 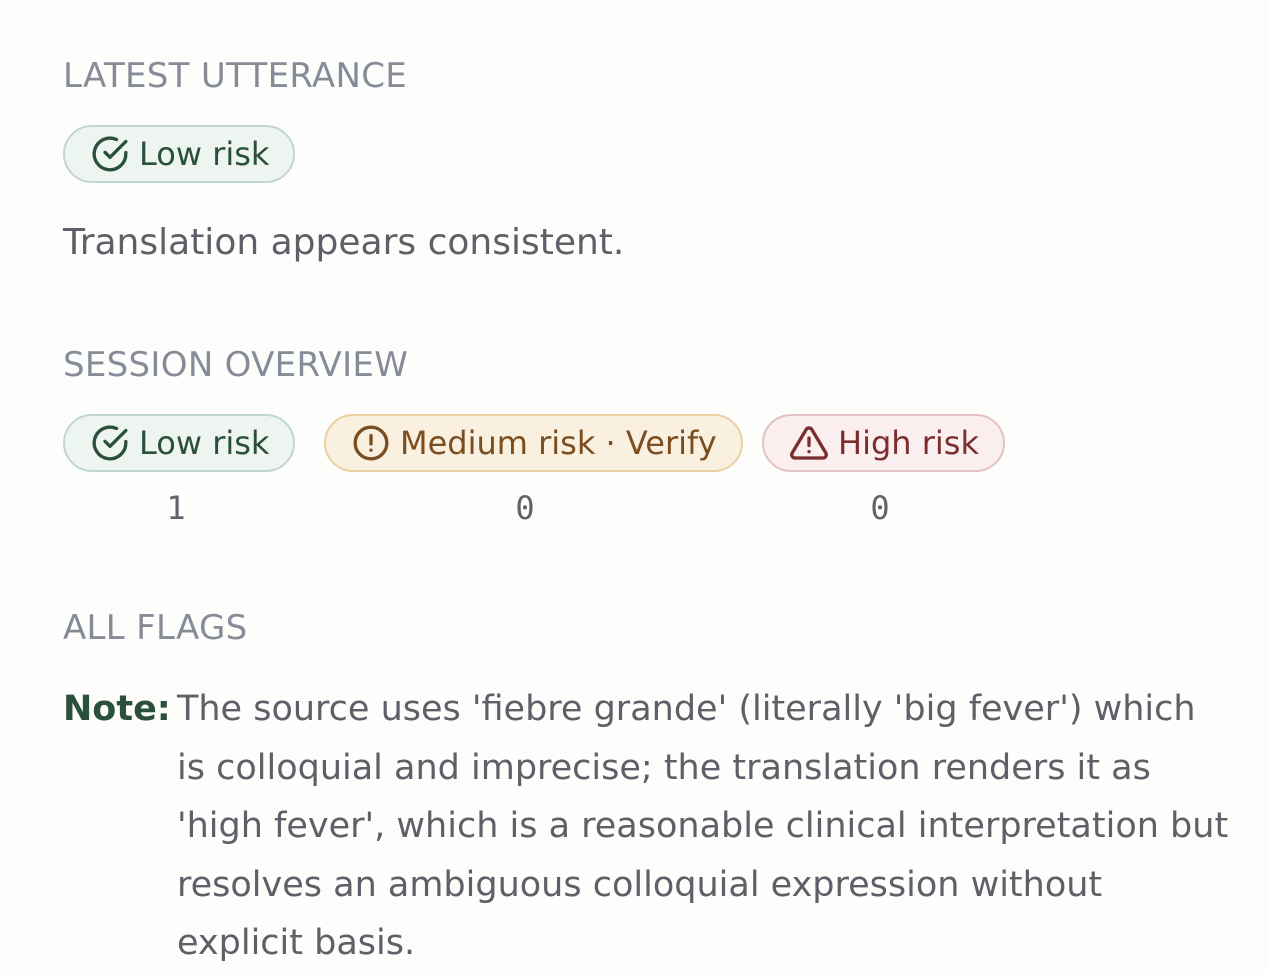 What do you see at coordinates (558, 443) in the screenshot?
I see `overview-medium-risk-label: Medium risk · Verify` at bounding box center [558, 443].